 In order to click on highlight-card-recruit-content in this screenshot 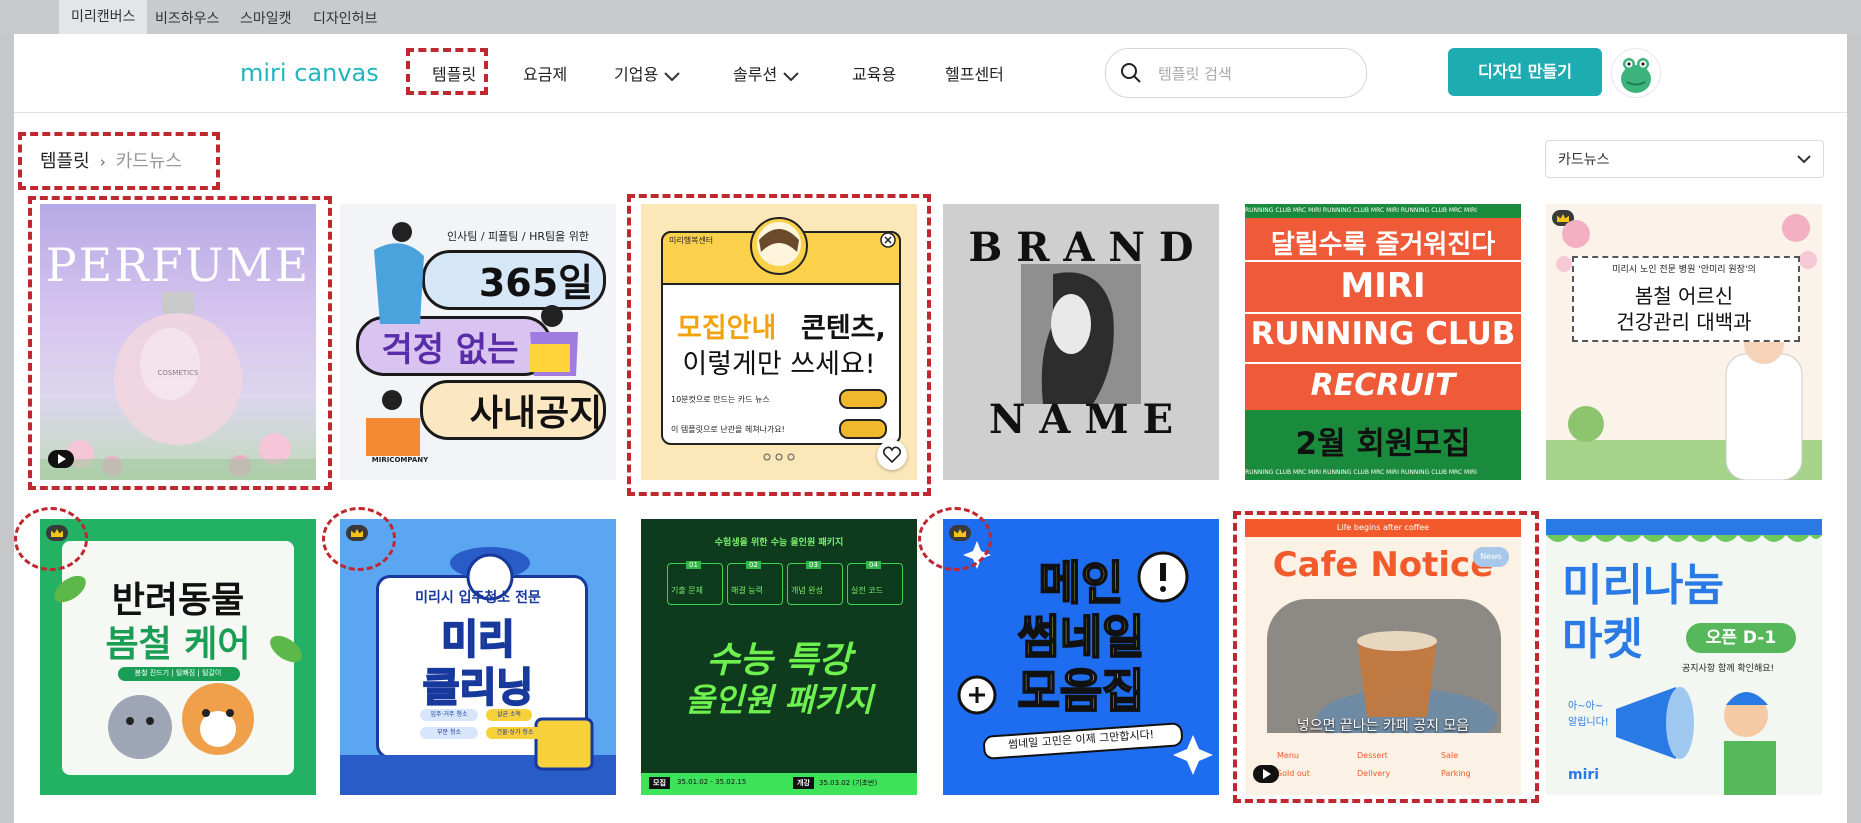, I will do `click(779, 345)`.